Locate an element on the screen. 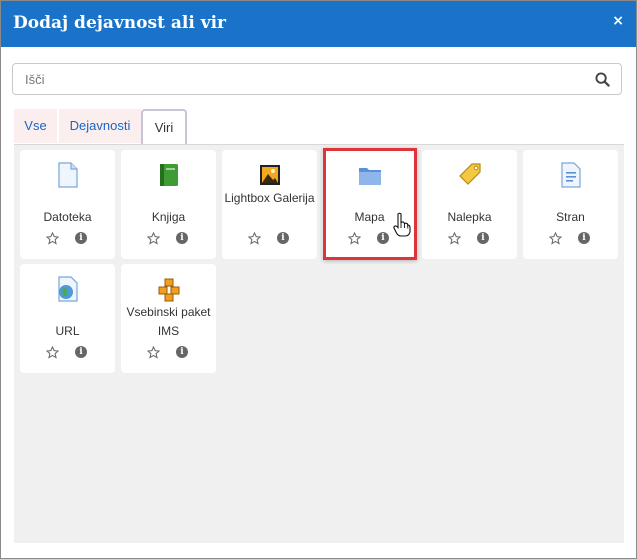 The width and height of the screenshot is (637, 559). resource-label: Lightbox Galerija is located at coordinates (269, 198).